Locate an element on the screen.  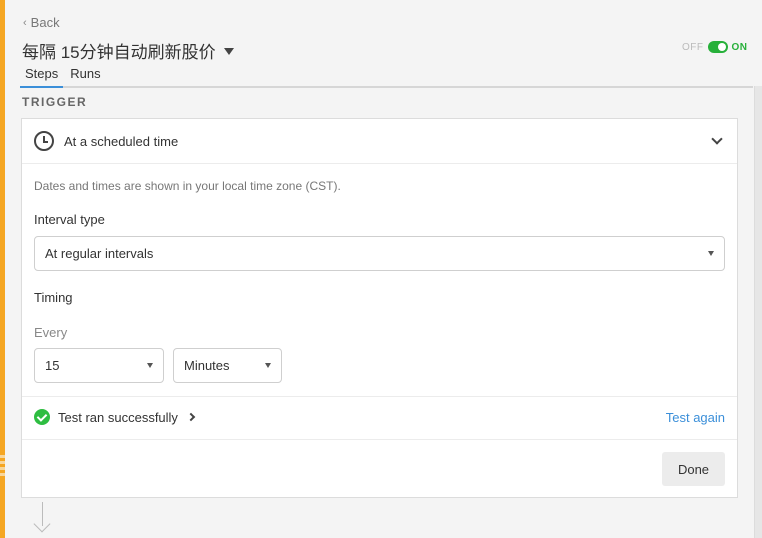
page-title: 每隔 15分钟自动刷新股价 is located at coordinates (119, 52).